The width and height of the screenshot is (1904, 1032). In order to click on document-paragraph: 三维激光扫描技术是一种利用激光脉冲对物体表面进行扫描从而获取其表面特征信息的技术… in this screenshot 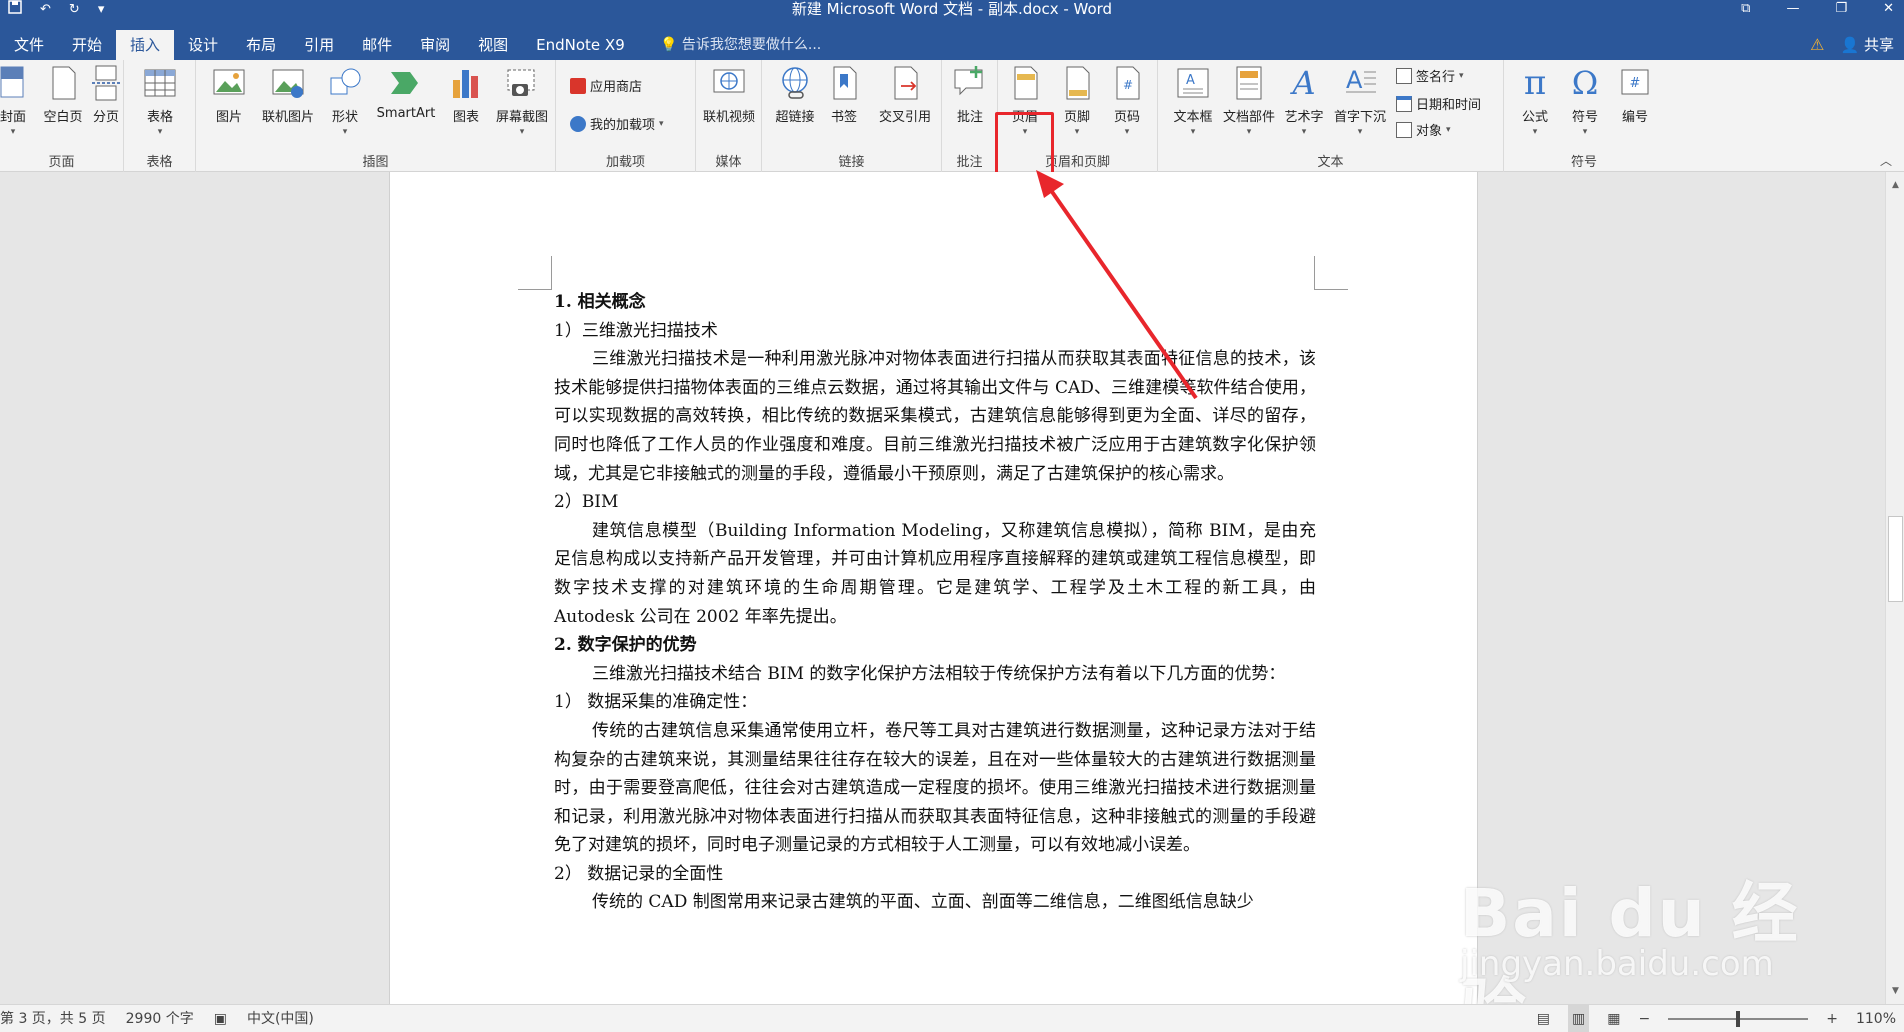, I will do `click(935, 416)`.